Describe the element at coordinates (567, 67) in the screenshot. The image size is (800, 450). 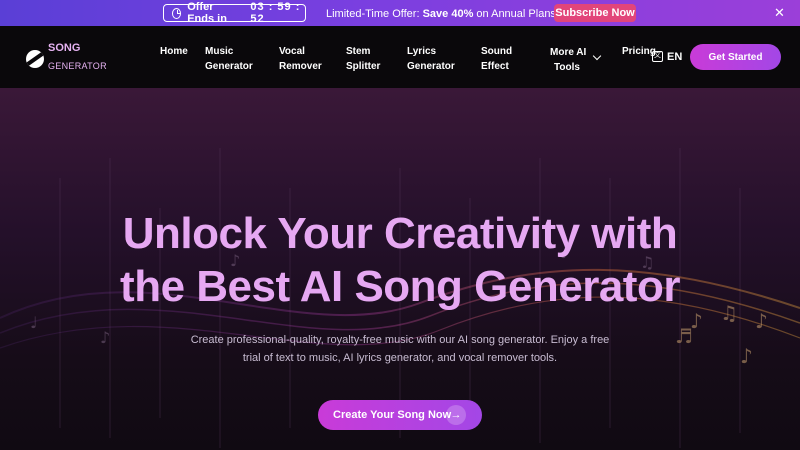
I see `nav-label-line2: Tools` at that location.